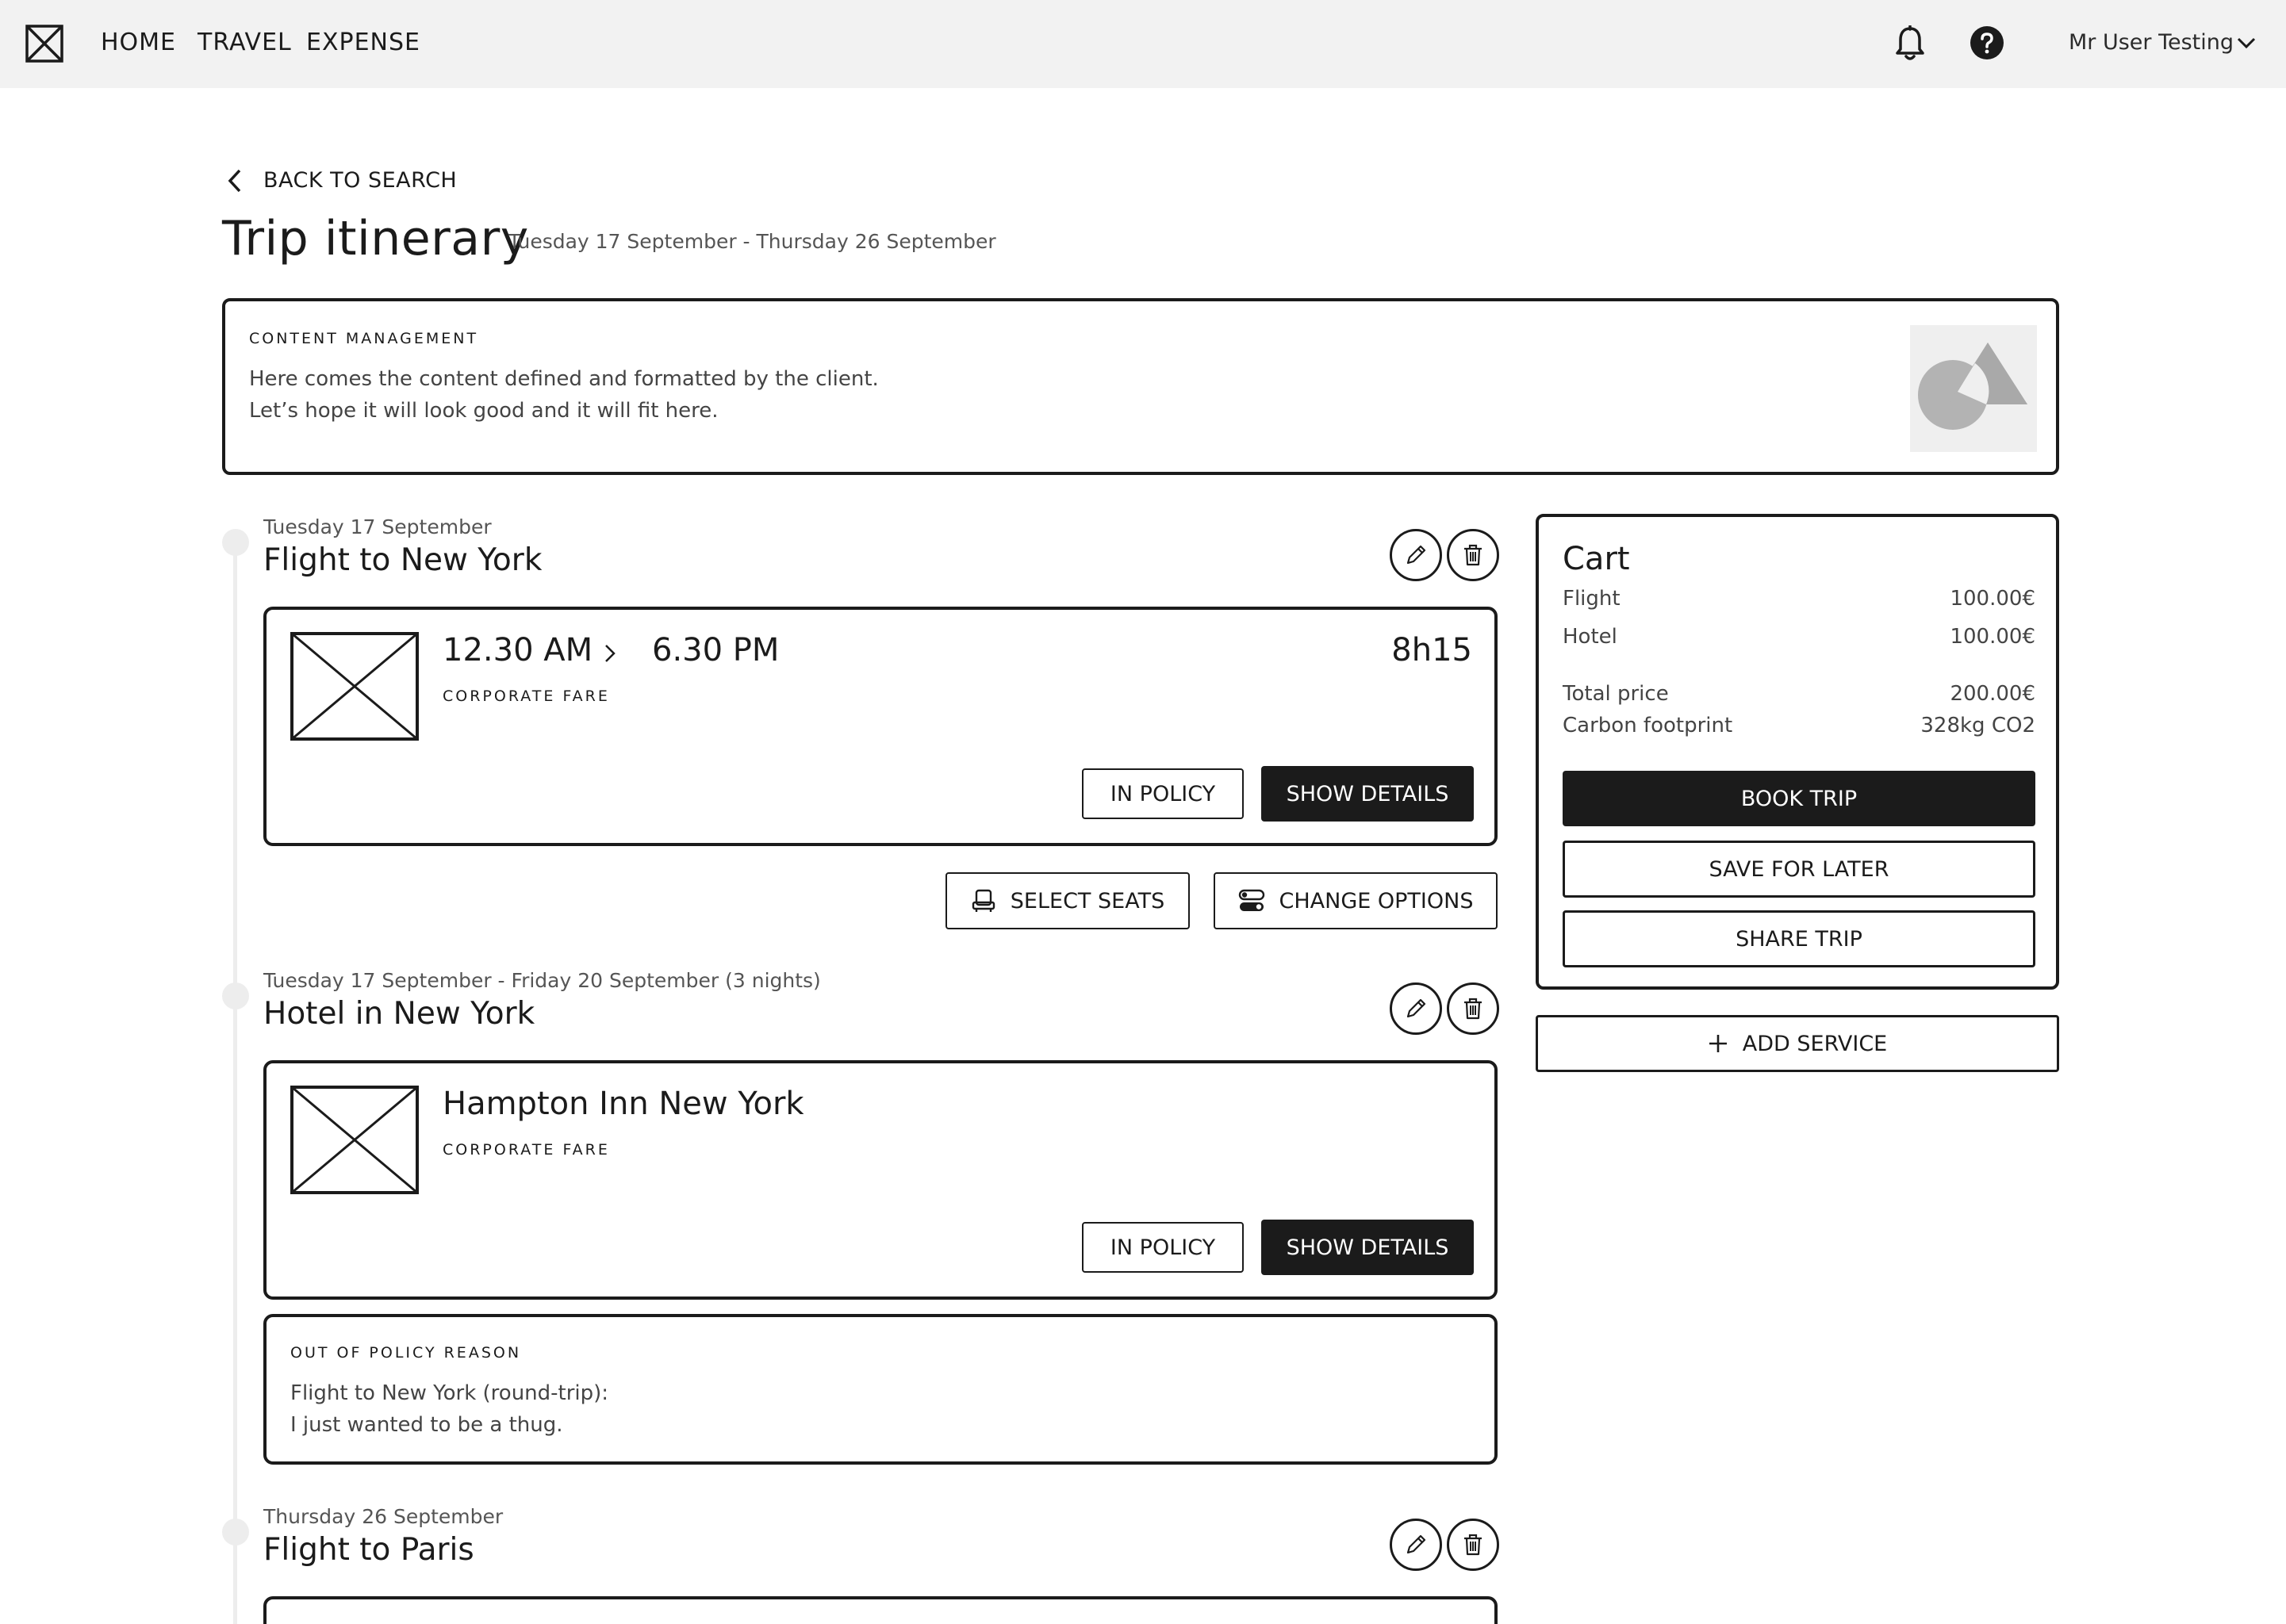 Image resolution: width=2286 pixels, height=1624 pixels. I want to click on nav-expense: EXPENSE, so click(363, 42).